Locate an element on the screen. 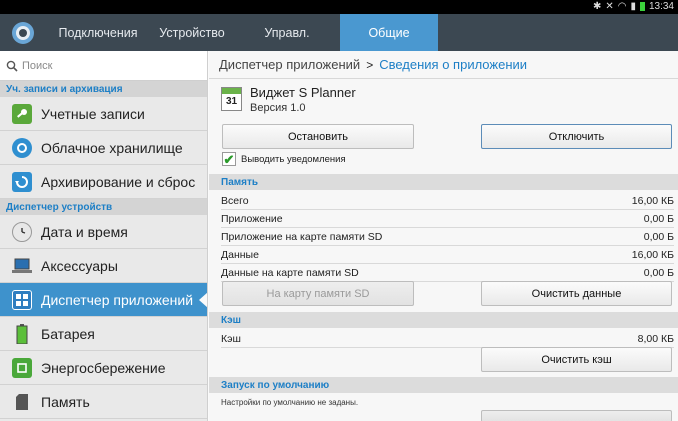  breadcrumb-parent: Диспетчер приложений is located at coordinates (289, 64).